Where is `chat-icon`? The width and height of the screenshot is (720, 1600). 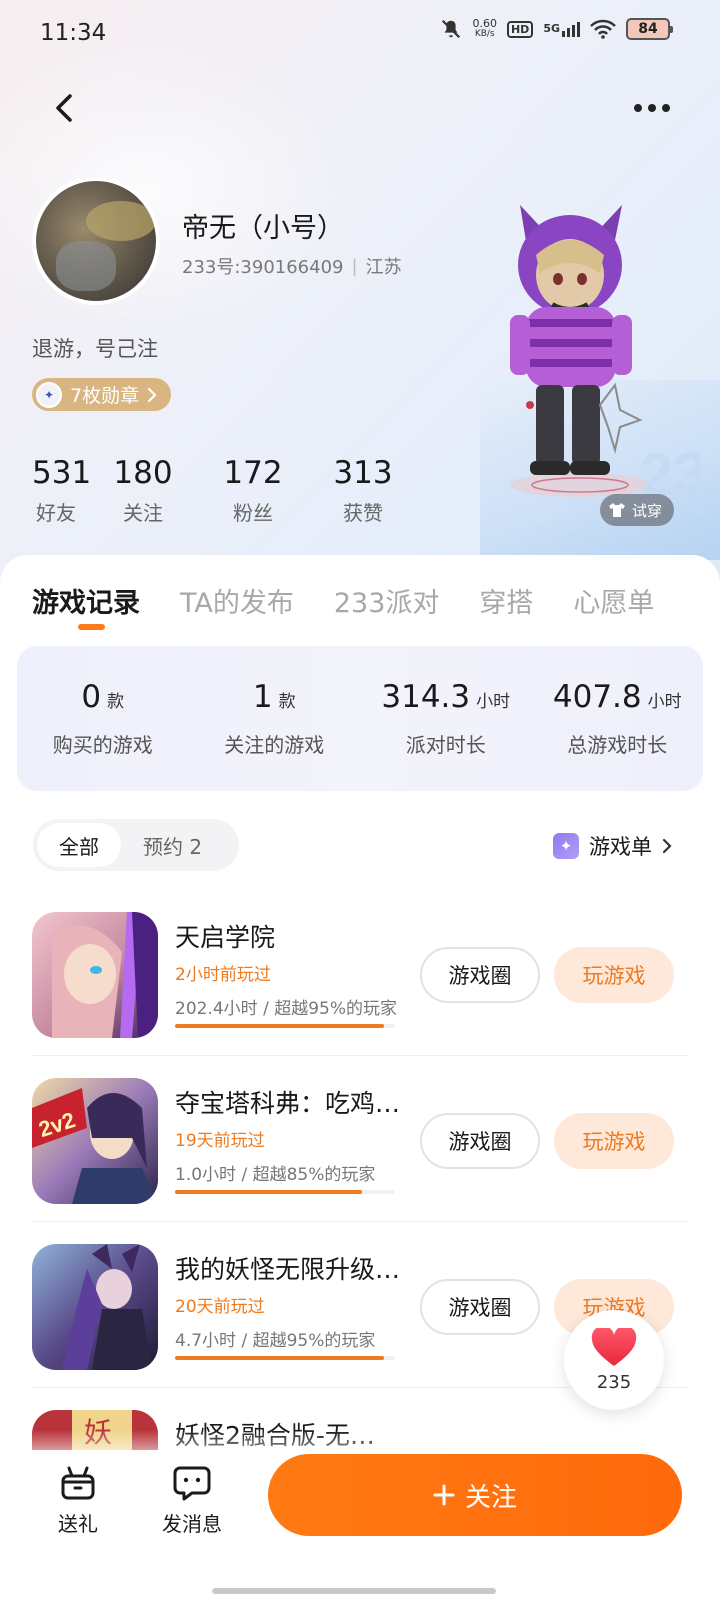
chat-icon is located at coordinates (192, 1483).